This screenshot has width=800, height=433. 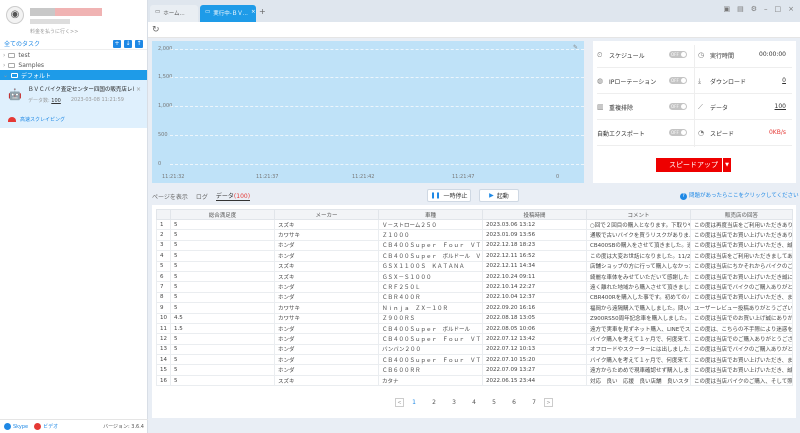 I want to click on schedule-toggle: OFF, so click(x=678, y=54).